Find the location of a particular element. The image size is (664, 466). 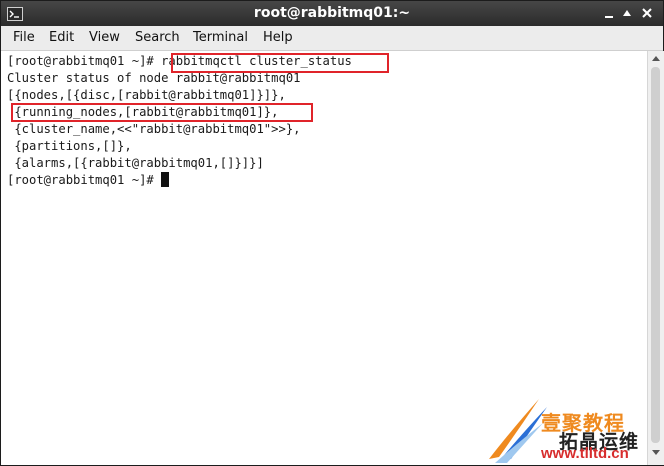

title-bar: root@rabbitmq01:~ is located at coordinates (332, 13).